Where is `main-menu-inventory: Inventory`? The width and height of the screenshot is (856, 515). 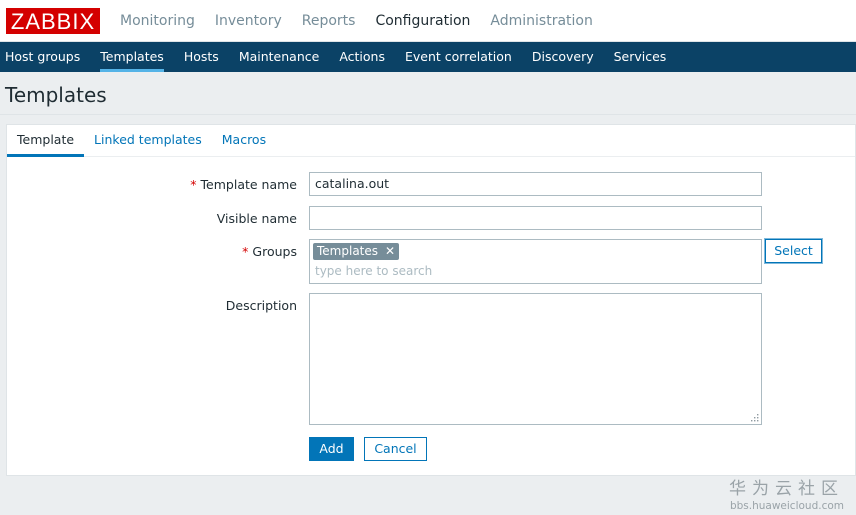 main-menu-inventory: Inventory is located at coordinates (248, 21).